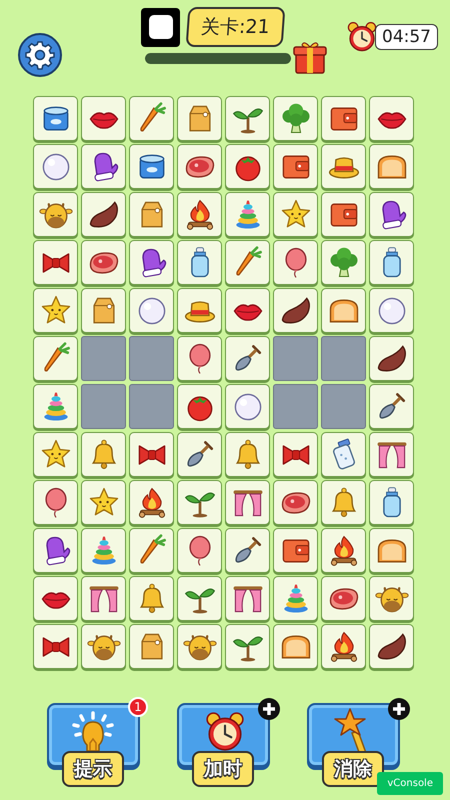  What do you see at coordinates (235, 27) in the screenshot?
I see `level-label: 关卡:21` at bounding box center [235, 27].